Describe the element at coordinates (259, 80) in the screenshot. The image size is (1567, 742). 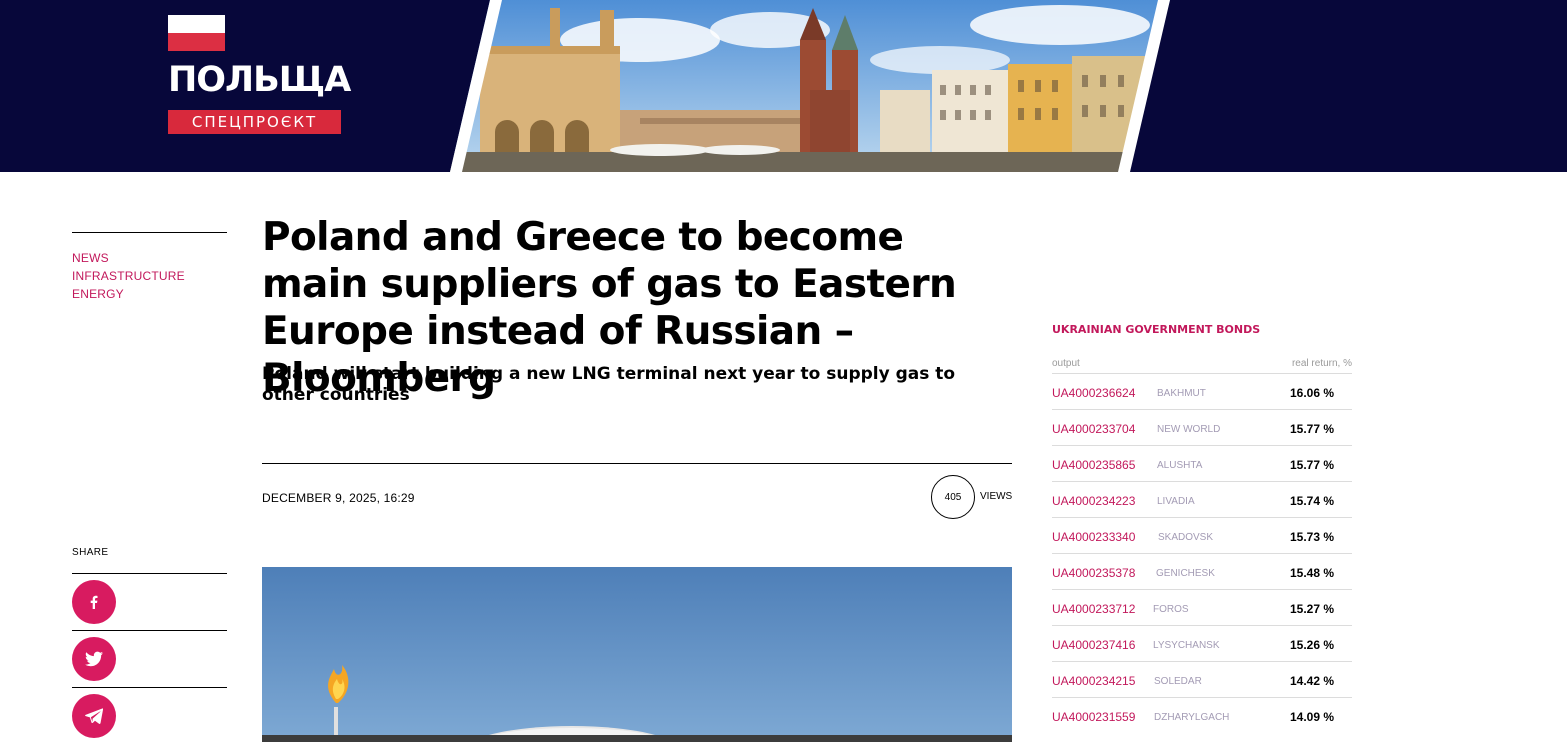
I see `banner-title: ПОЛЬЩА` at that location.